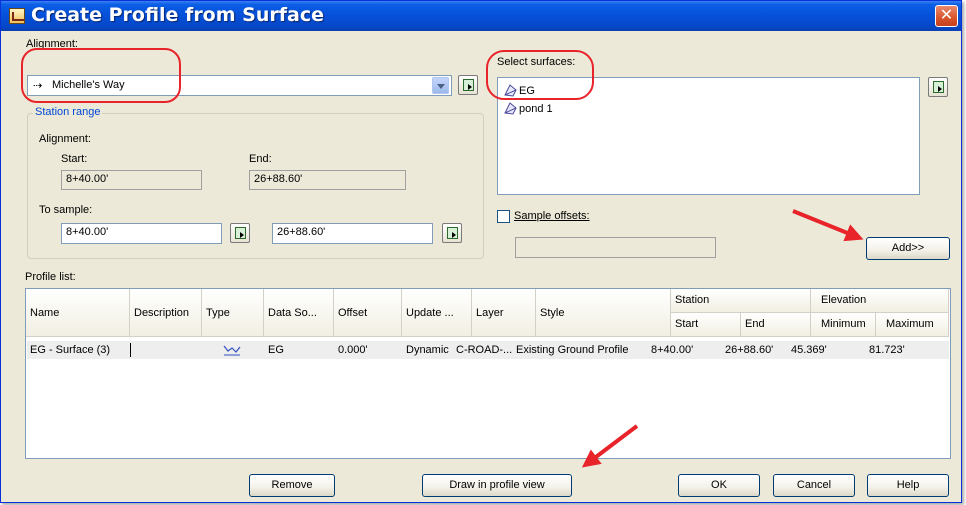 The image size is (966, 505). What do you see at coordinates (809, 350) in the screenshot?
I see `cell-minimum: 45.369'` at bounding box center [809, 350].